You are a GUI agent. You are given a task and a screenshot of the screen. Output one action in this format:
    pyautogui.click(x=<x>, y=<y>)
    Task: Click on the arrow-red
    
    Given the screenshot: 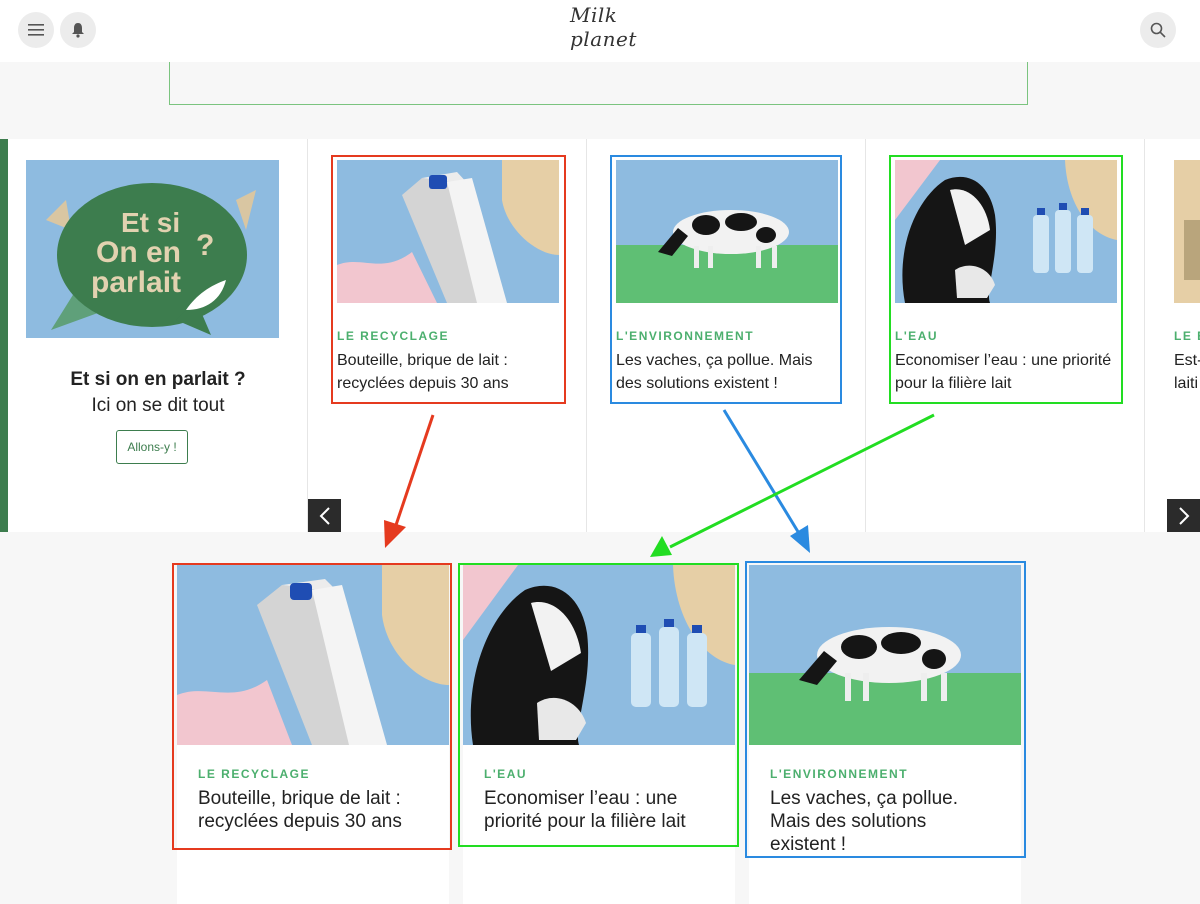 What is the action you would take?
    pyautogui.click(x=409, y=481)
    